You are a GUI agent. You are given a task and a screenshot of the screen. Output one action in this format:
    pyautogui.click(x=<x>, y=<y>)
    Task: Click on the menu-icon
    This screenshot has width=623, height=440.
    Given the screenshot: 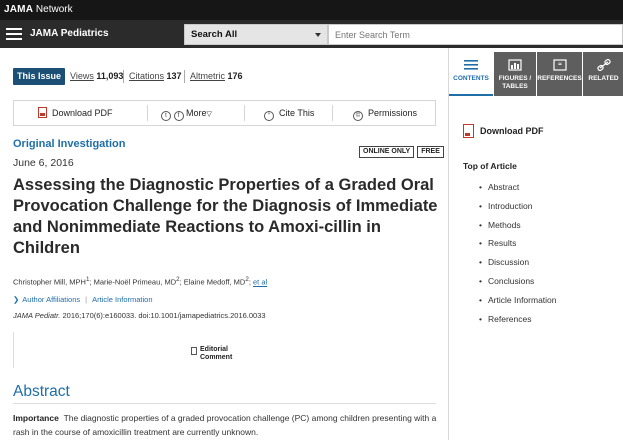 What is the action you would take?
    pyautogui.click(x=14, y=34)
    